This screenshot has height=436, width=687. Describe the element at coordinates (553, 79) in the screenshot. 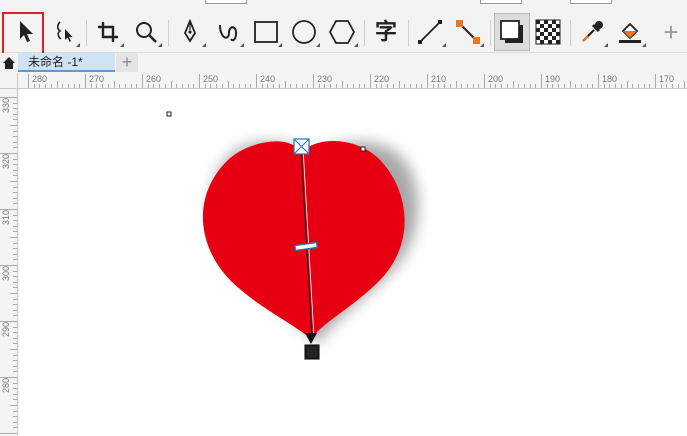

I see `ruler-label: 190` at that location.